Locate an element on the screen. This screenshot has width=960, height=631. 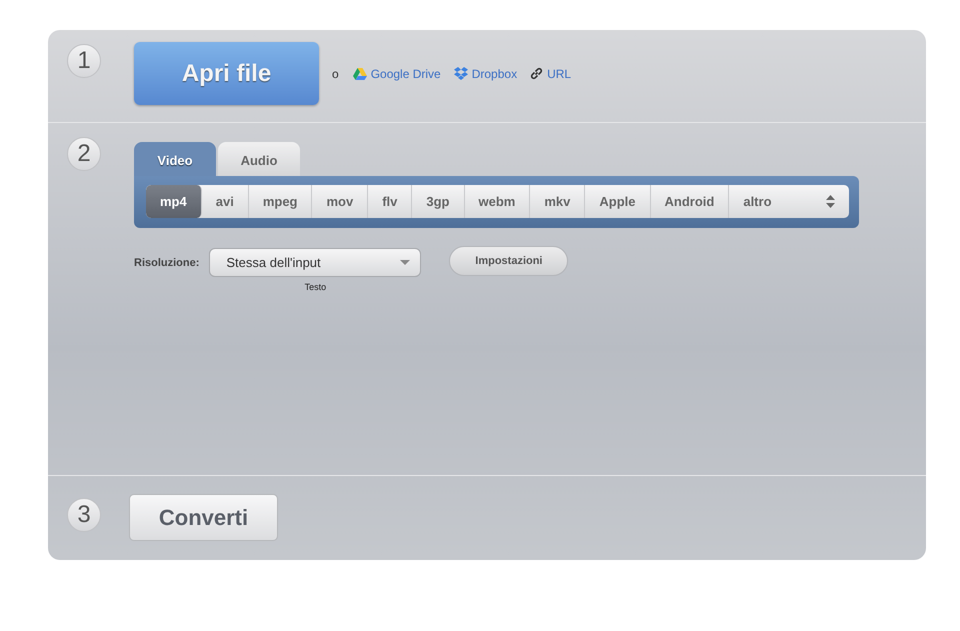
settings-button: Impostazioni is located at coordinates (508, 261).